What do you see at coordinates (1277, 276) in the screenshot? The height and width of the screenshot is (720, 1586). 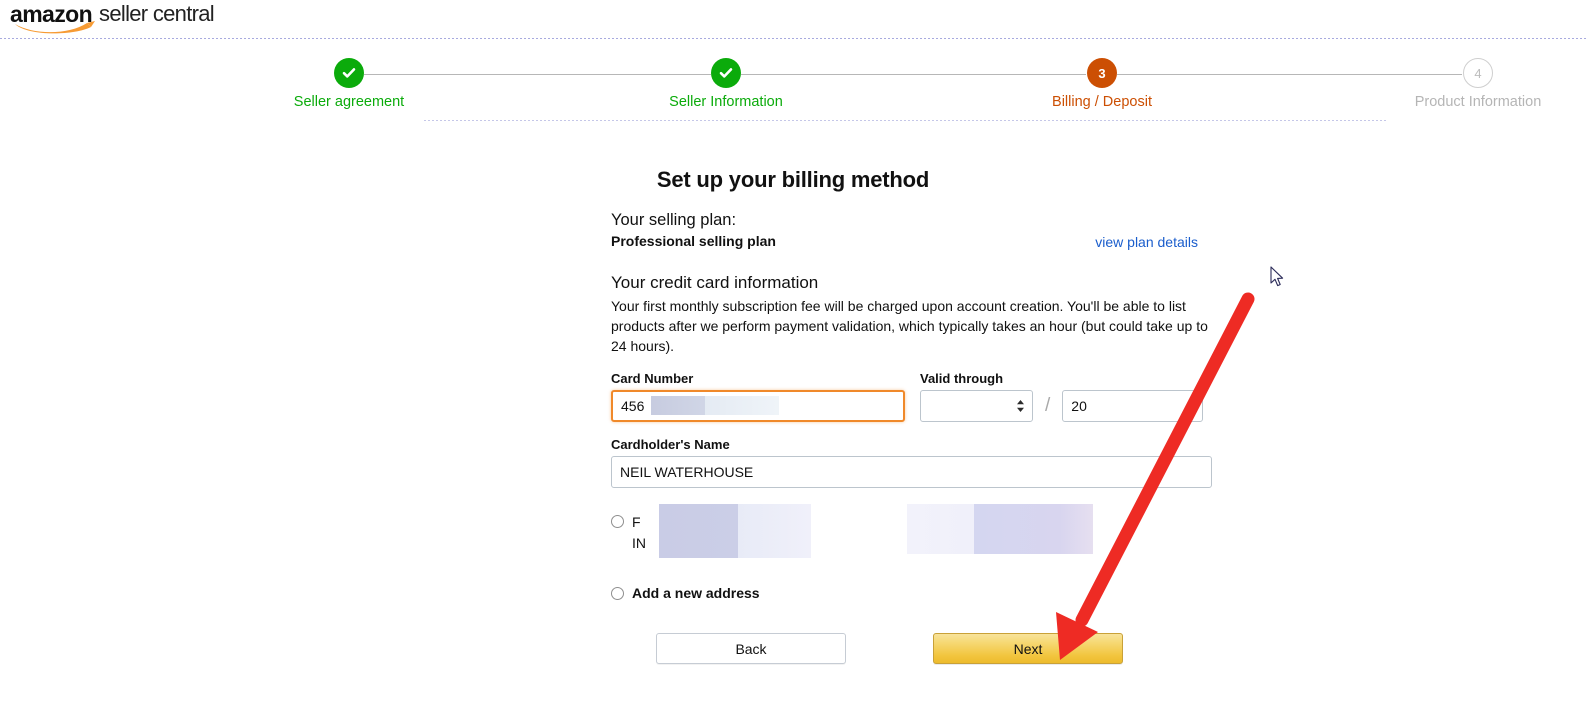 I see `mouse-cursor` at bounding box center [1277, 276].